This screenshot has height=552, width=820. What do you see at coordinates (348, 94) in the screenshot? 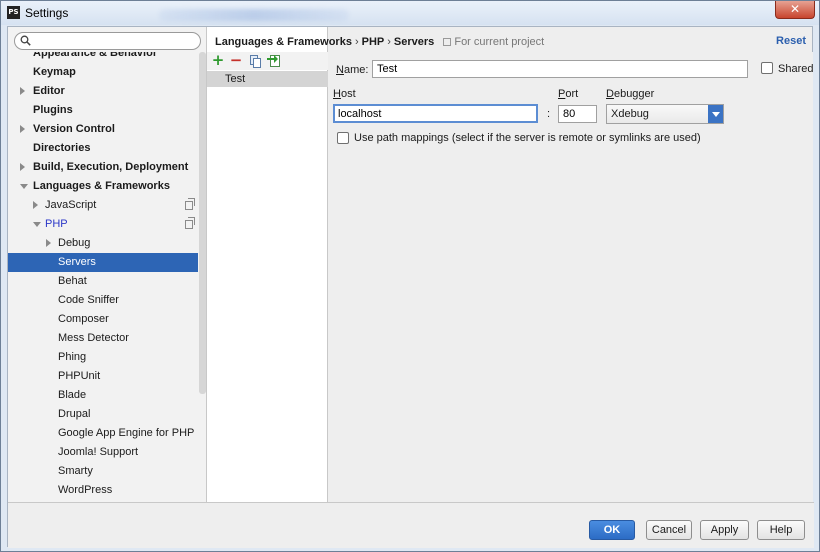
I see `host-label-rest: ost` at bounding box center [348, 94].